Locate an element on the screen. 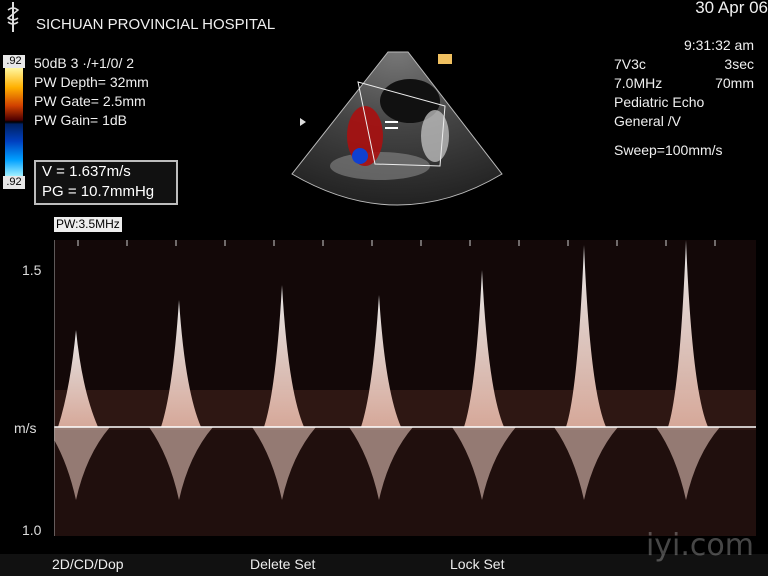 The width and height of the screenshot is (768, 576). mode-softkey: 2D/CD/Dop is located at coordinates (88, 564).